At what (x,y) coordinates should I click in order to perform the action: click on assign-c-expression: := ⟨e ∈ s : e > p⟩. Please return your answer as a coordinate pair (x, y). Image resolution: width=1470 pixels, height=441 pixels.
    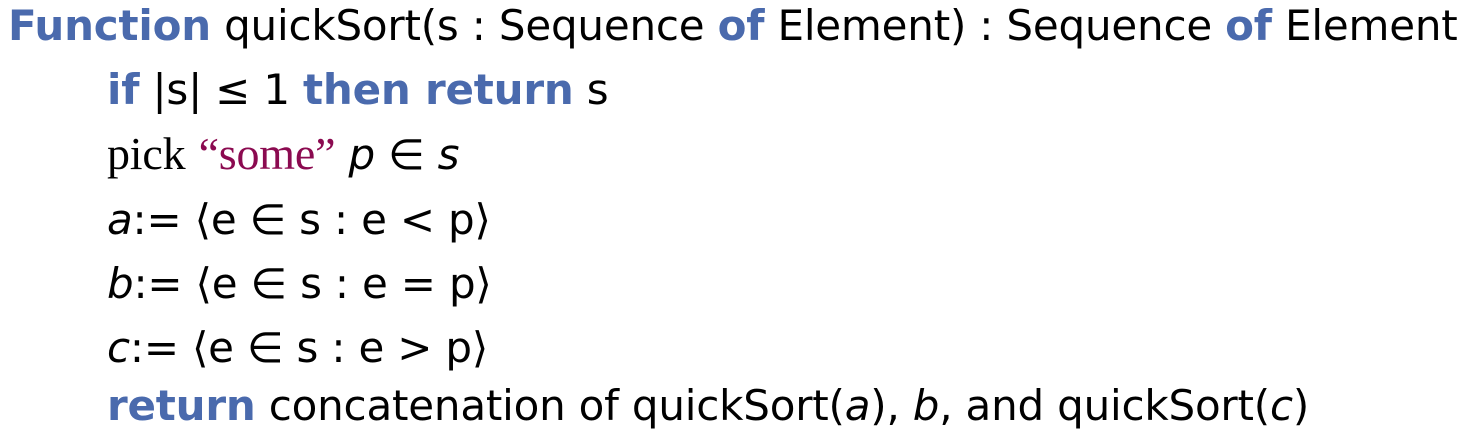
    Looking at the image, I should click on (309, 347).